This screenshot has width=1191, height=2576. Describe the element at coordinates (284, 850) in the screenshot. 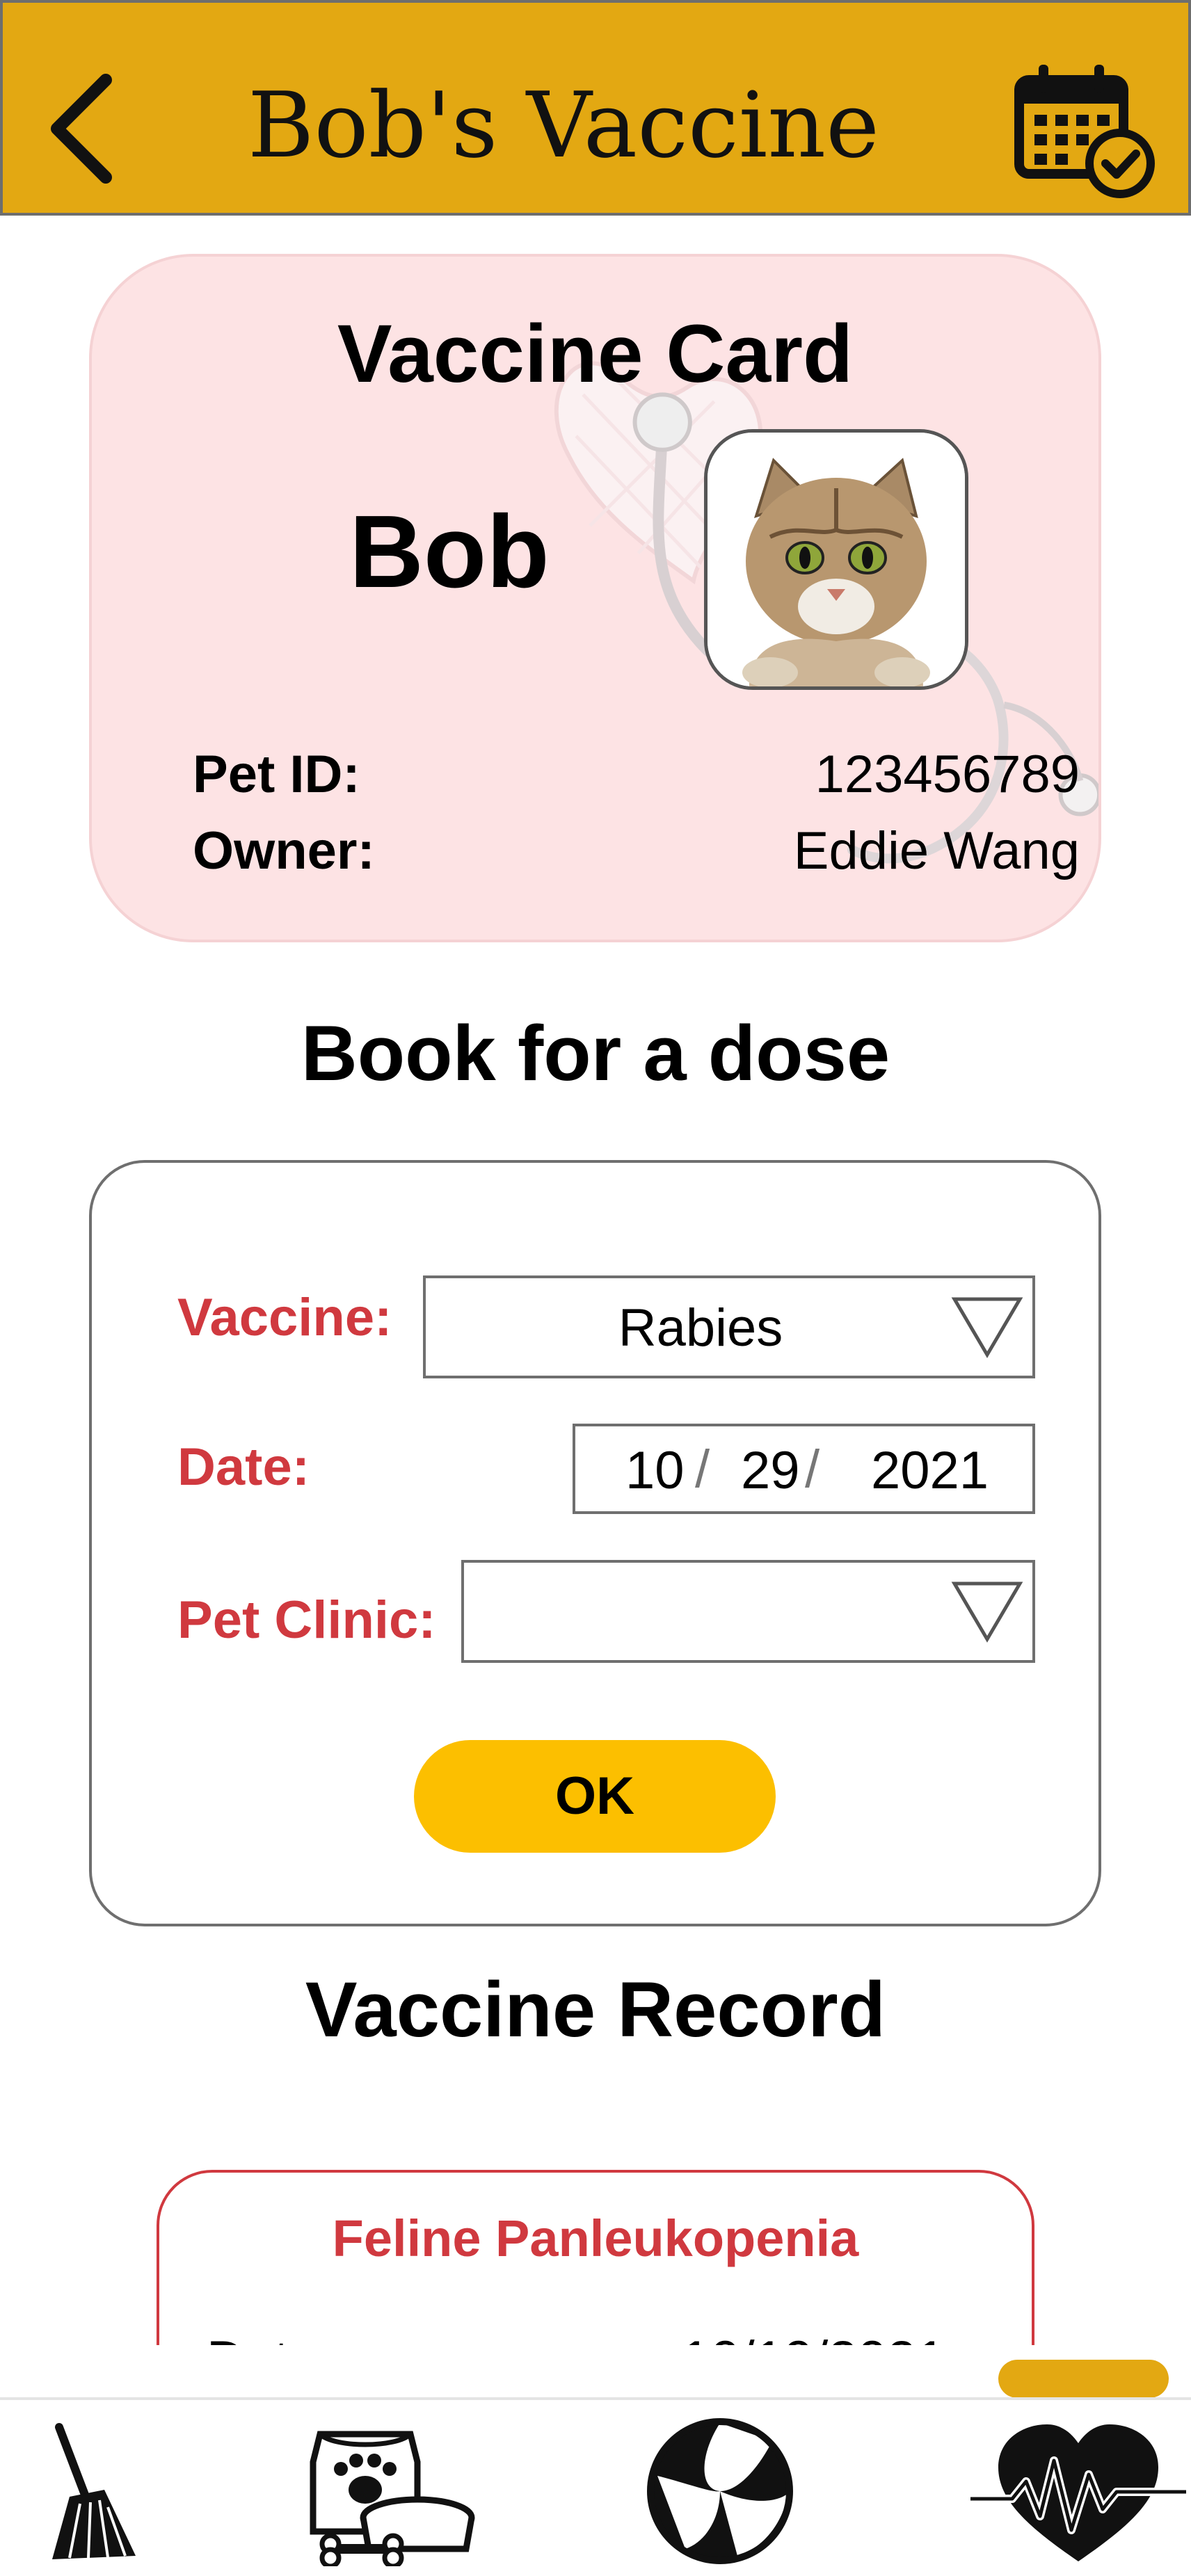

I see `owner-label: Owner:` at that location.